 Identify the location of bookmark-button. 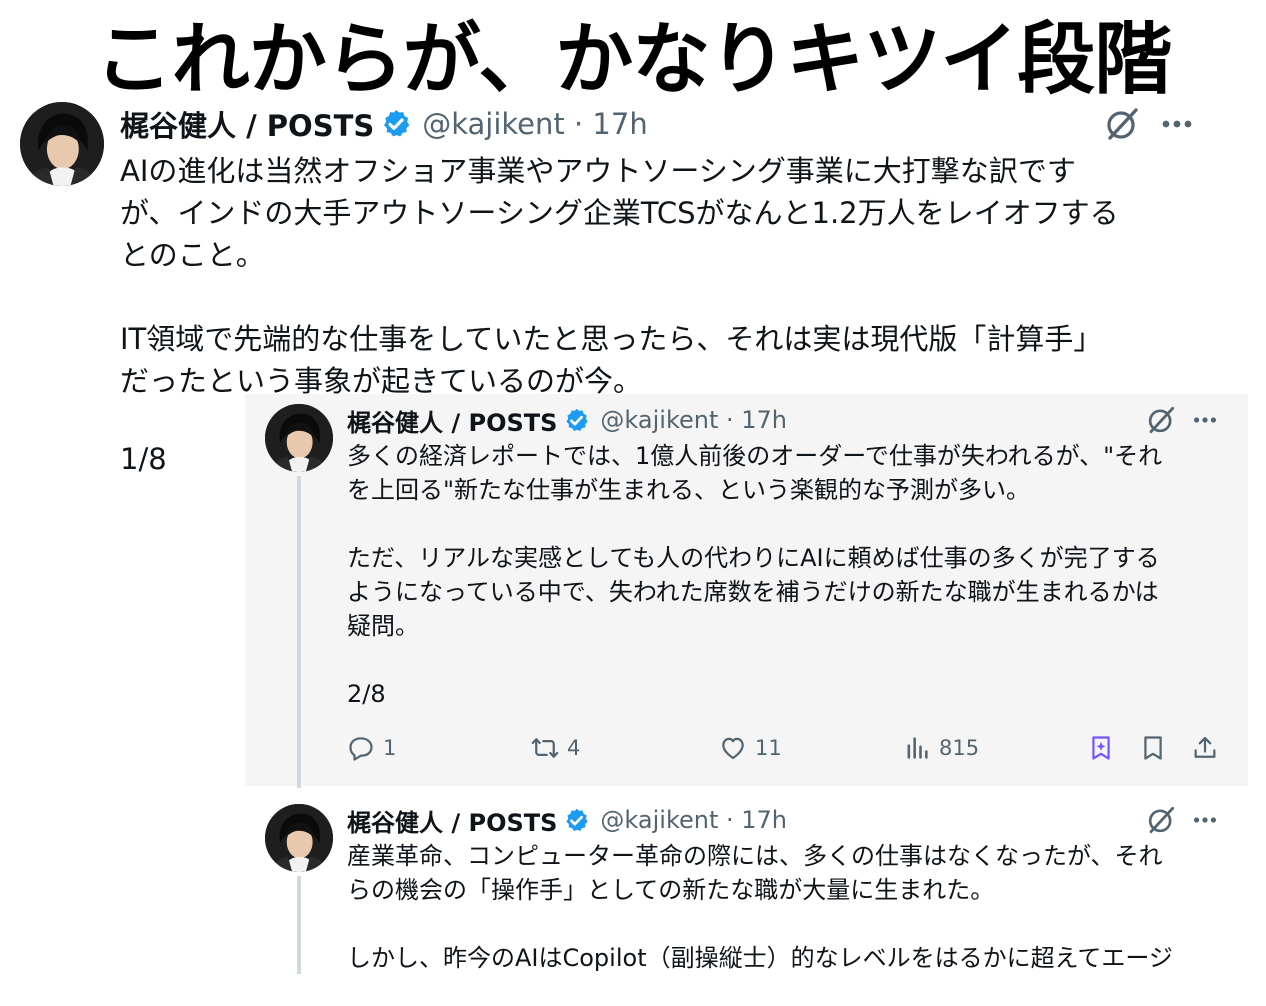
(1153, 748).